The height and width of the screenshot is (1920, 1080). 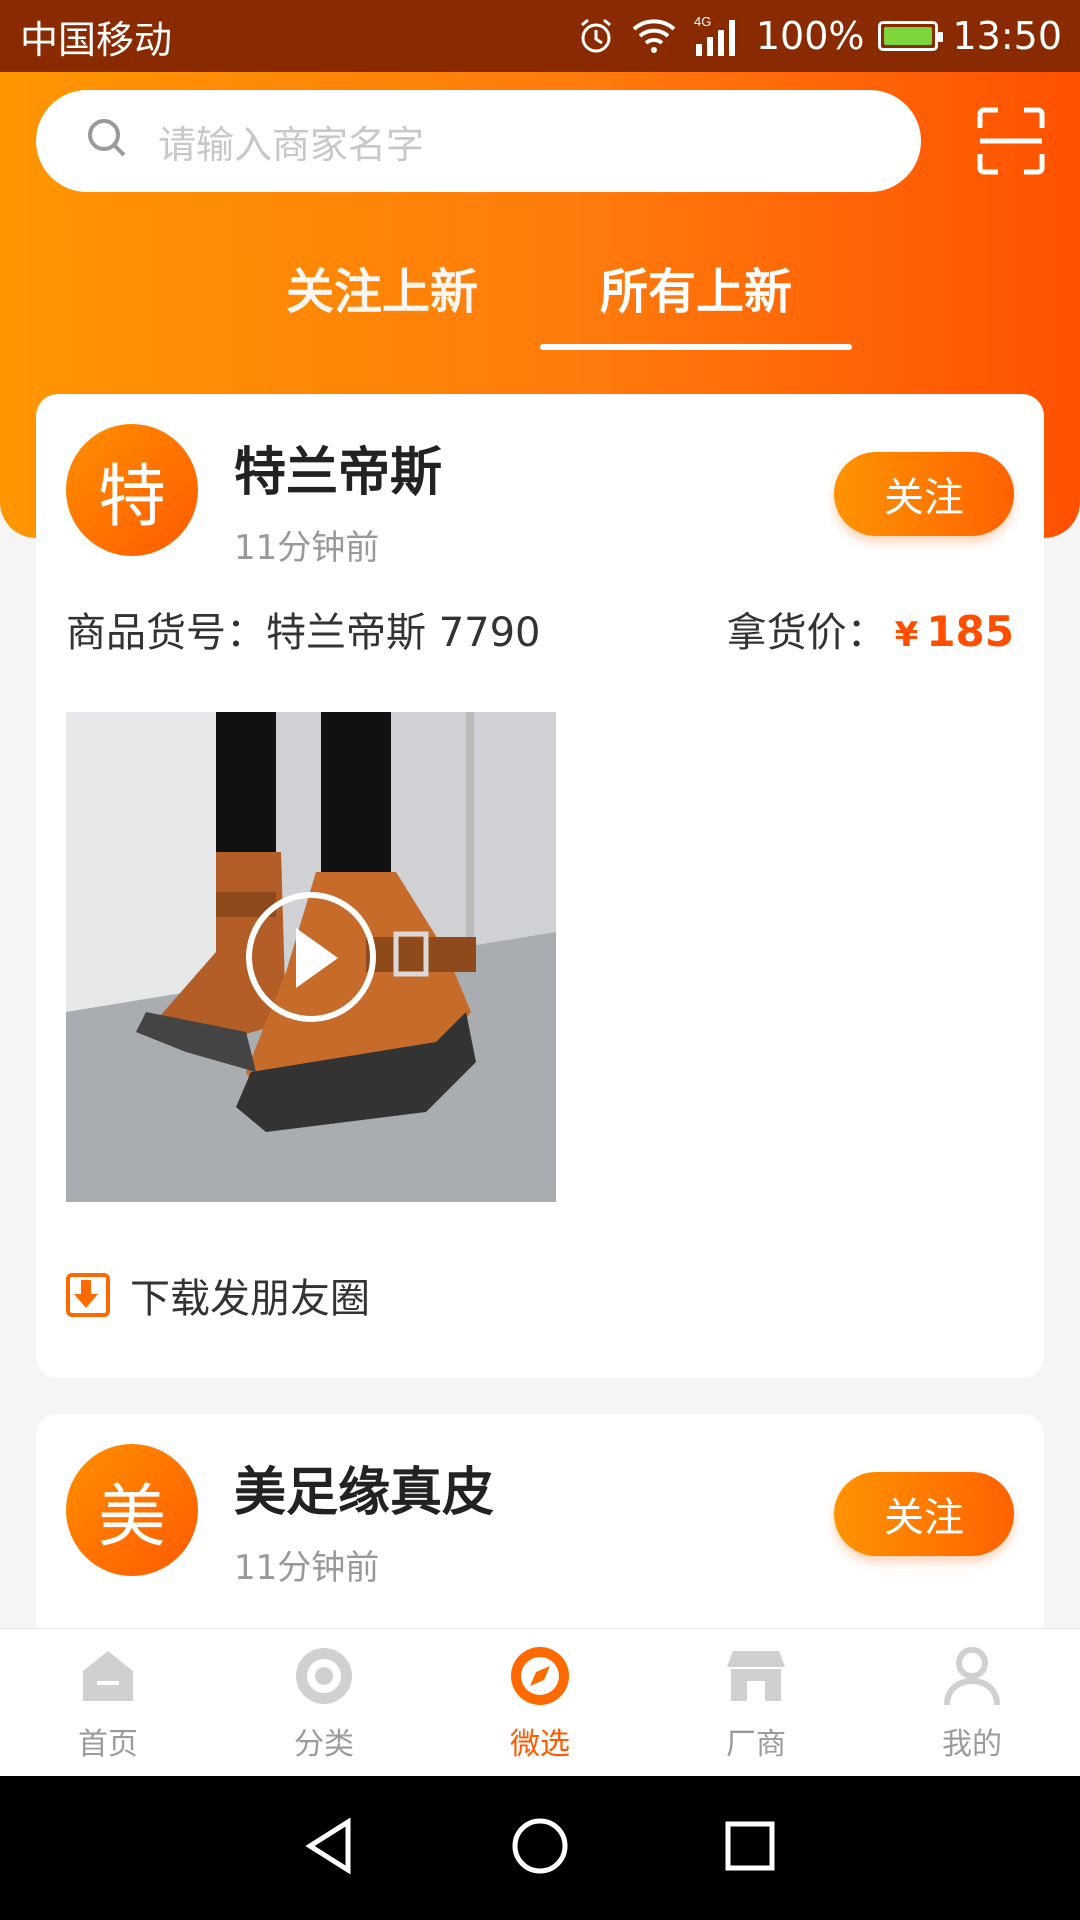 I want to click on product-video-thumbnail, so click(x=311, y=957).